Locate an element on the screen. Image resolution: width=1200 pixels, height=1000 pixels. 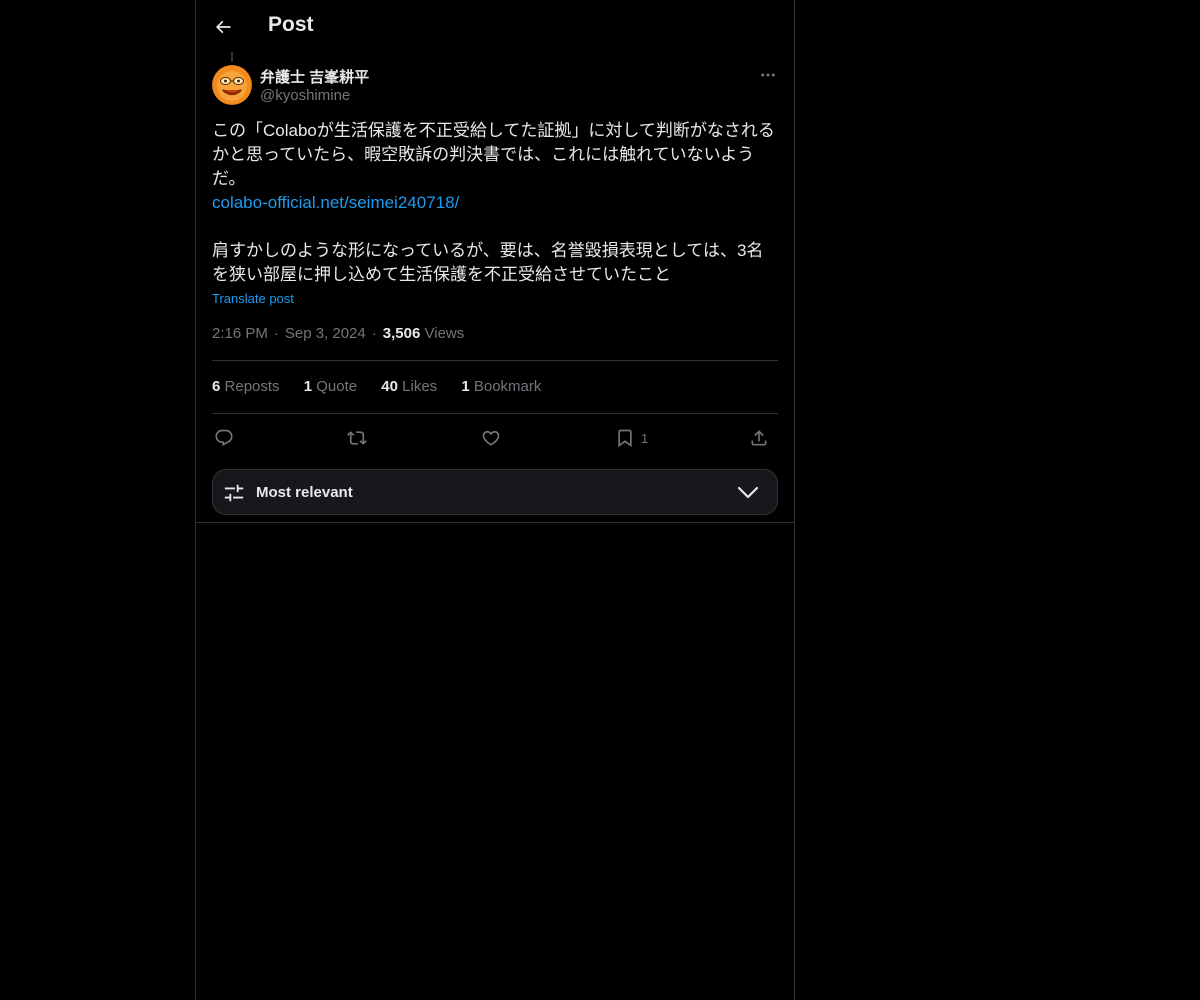
bookmarks-stat: 1 Bookmark is located at coordinates (501, 386).